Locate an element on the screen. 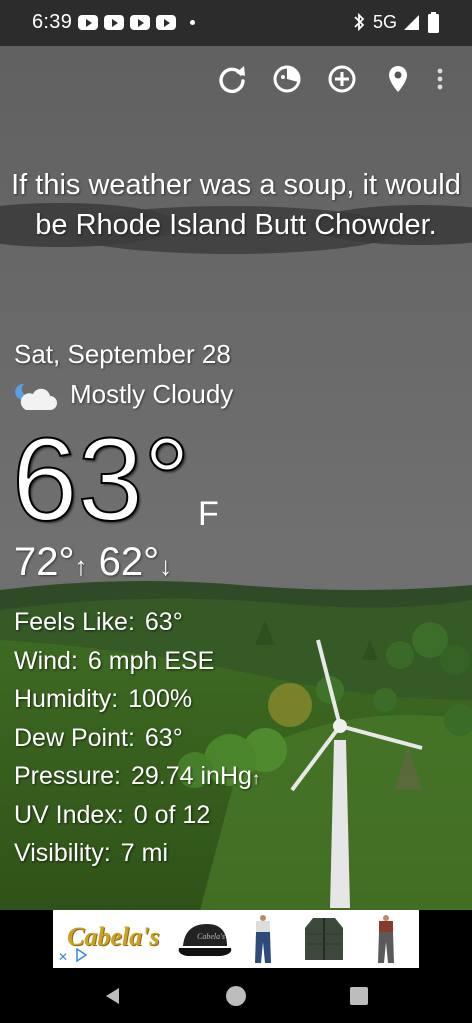 Image resolution: width=472 pixels, height=1023 pixels. ad-product-pants is located at coordinates (386, 939).